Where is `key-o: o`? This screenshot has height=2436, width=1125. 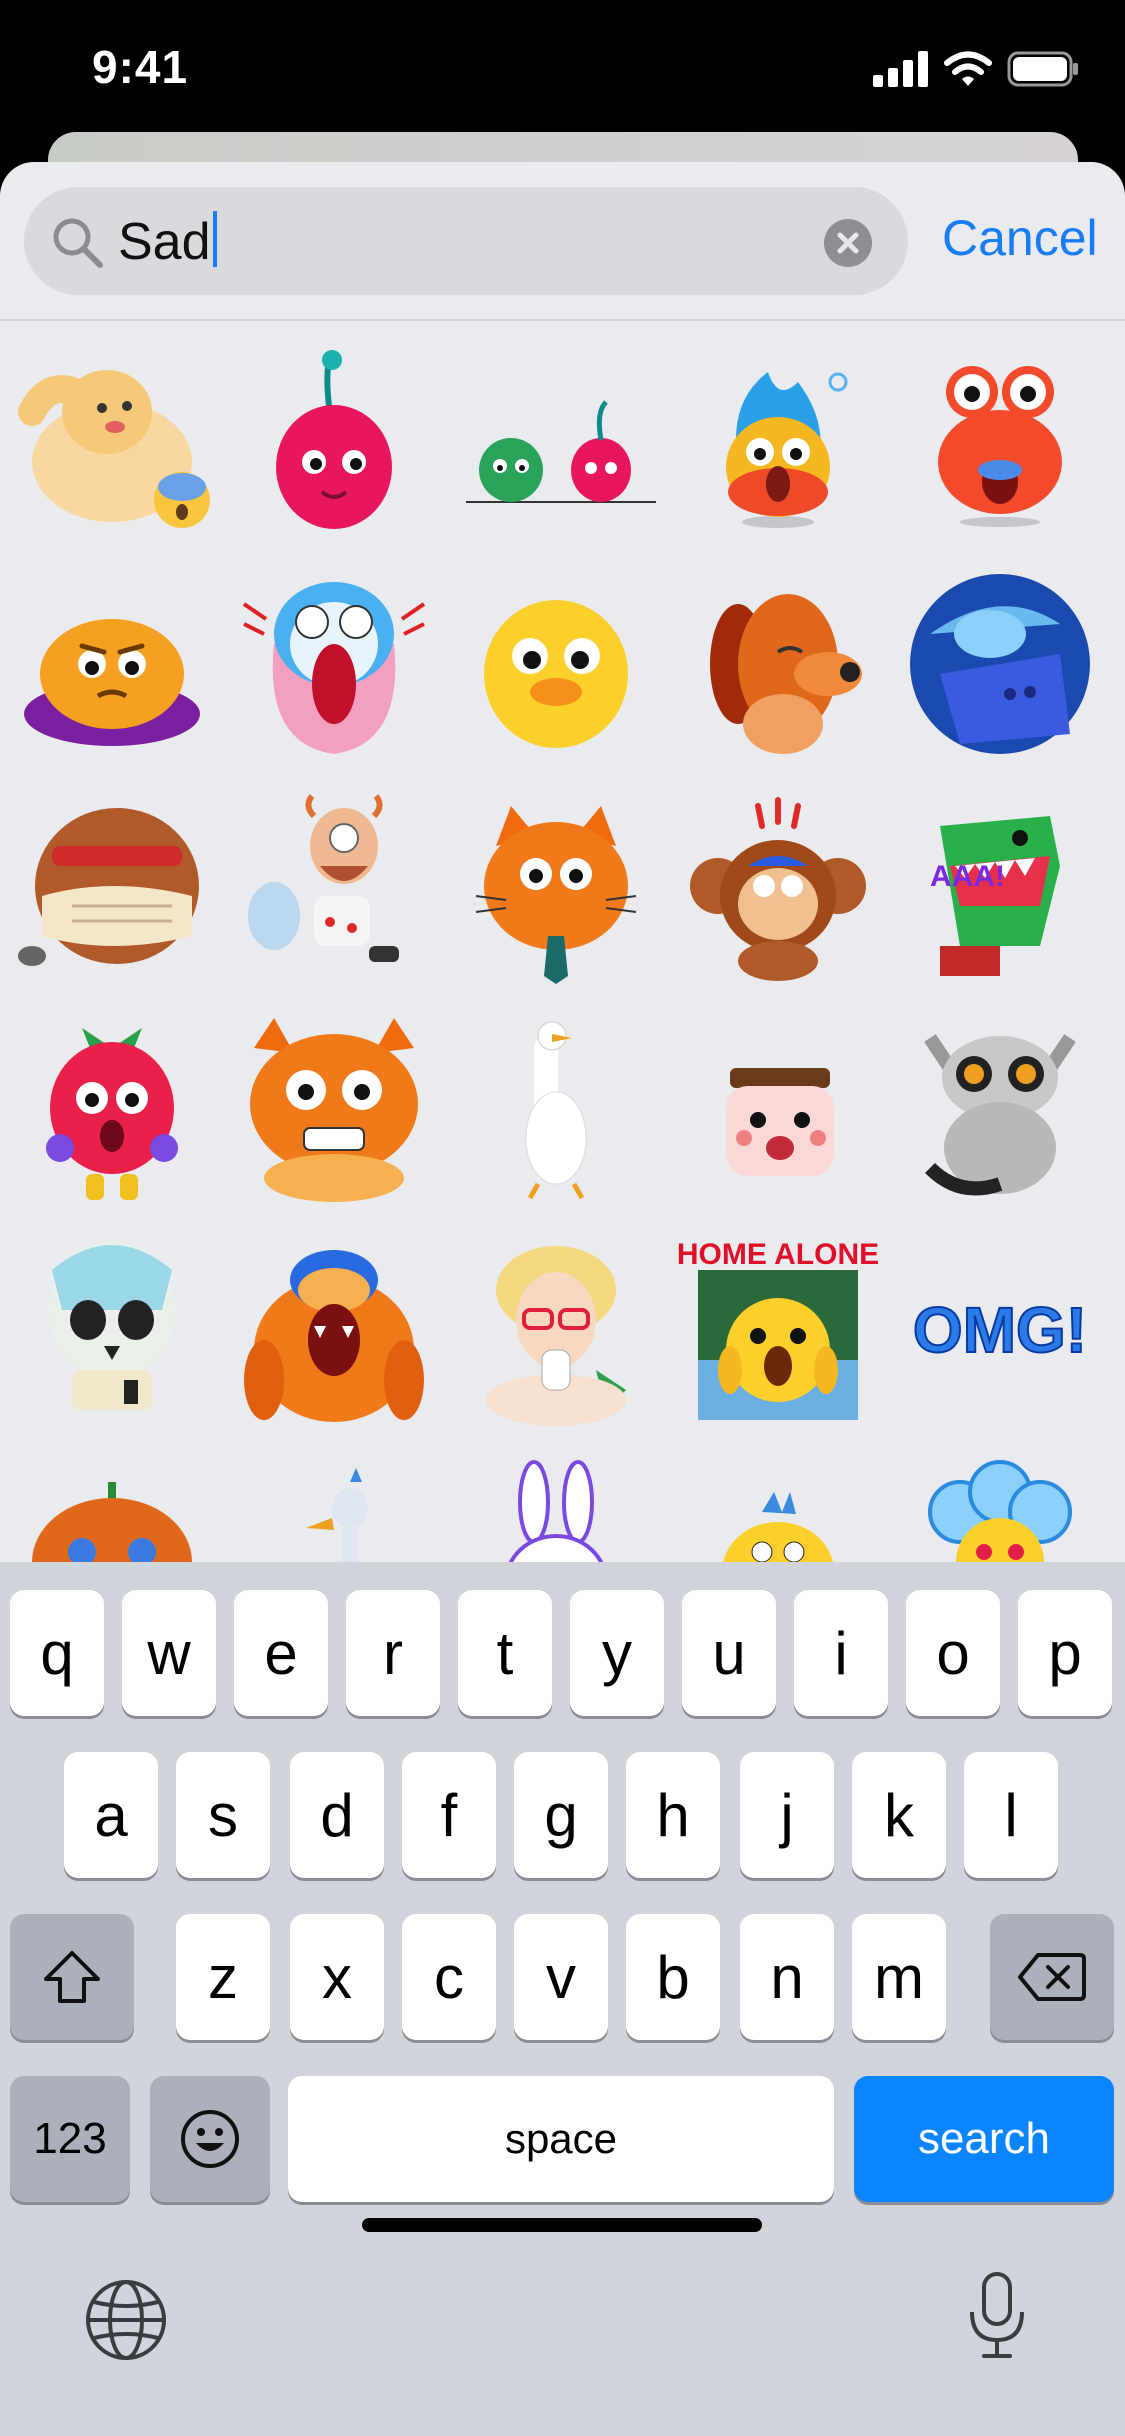
key-o: o is located at coordinates (953, 1653).